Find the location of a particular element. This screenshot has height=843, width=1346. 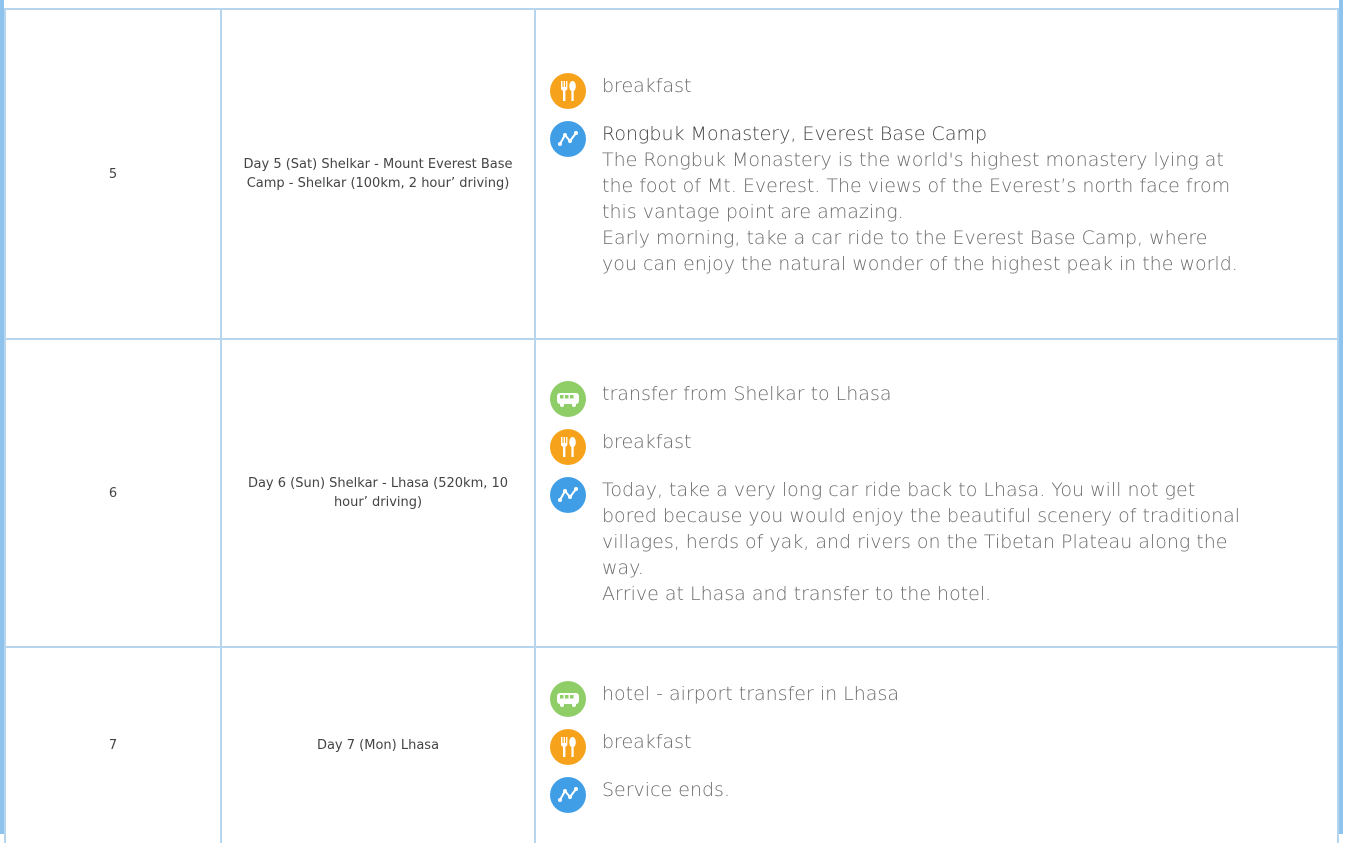

activity-text: transfer from Shelkar to Lhasa is located at coordinates (747, 394).